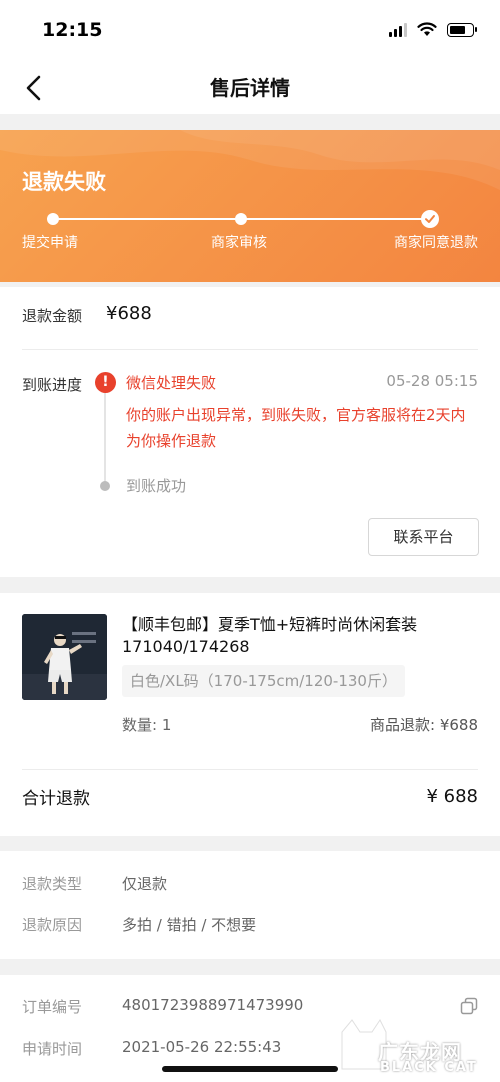 The height and width of the screenshot is (1082, 500). What do you see at coordinates (52, 925) in the screenshot?
I see `refund-reason-label: 退款原因` at bounding box center [52, 925].